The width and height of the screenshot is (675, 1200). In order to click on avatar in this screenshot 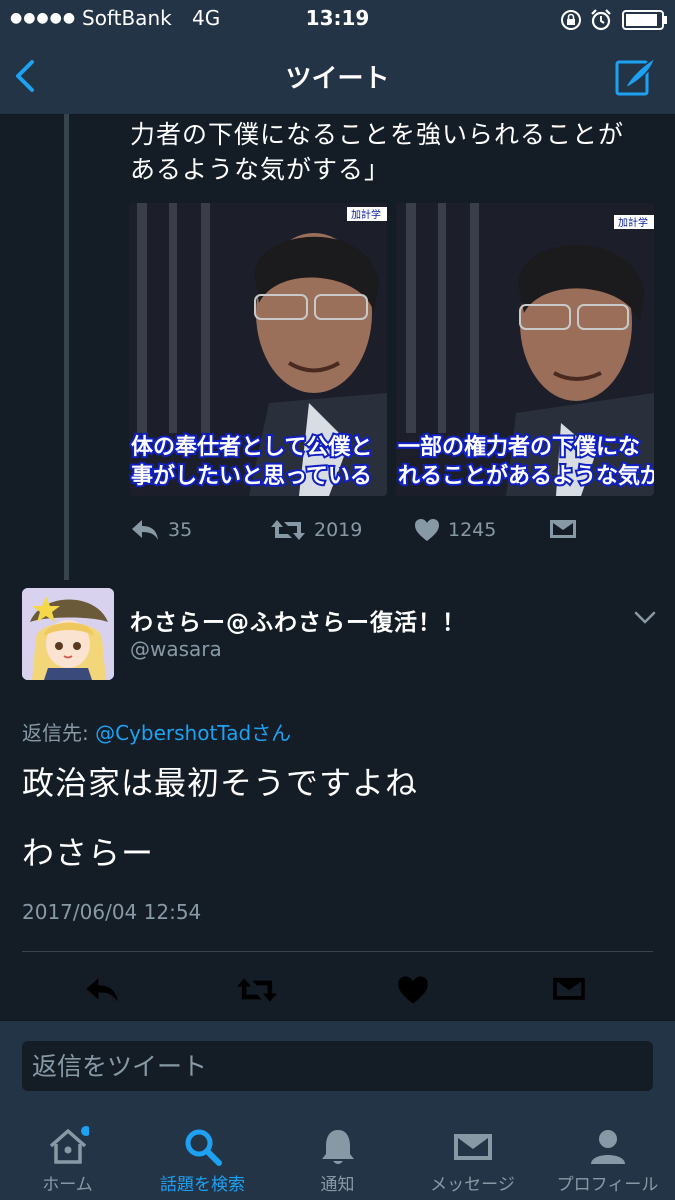, I will do `click(68, 634)`.